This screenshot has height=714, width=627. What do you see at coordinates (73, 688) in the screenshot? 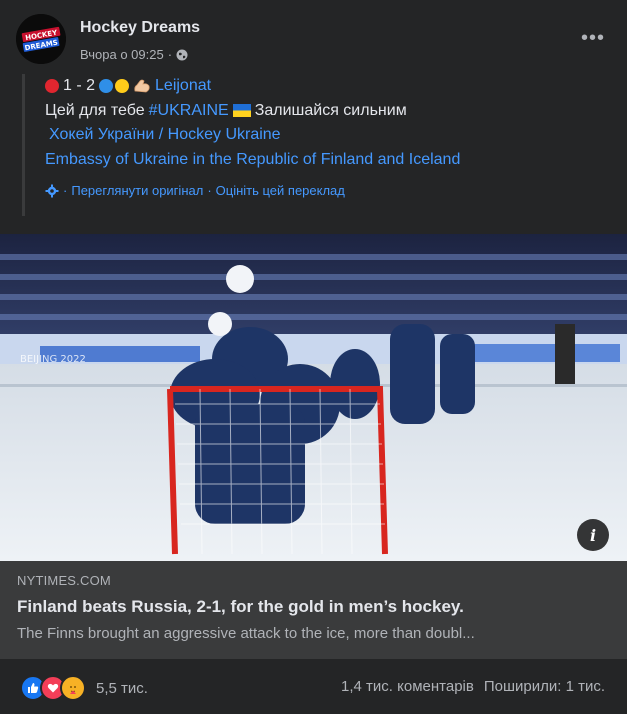
I see `care-icon` at bounding box center [73, 688].